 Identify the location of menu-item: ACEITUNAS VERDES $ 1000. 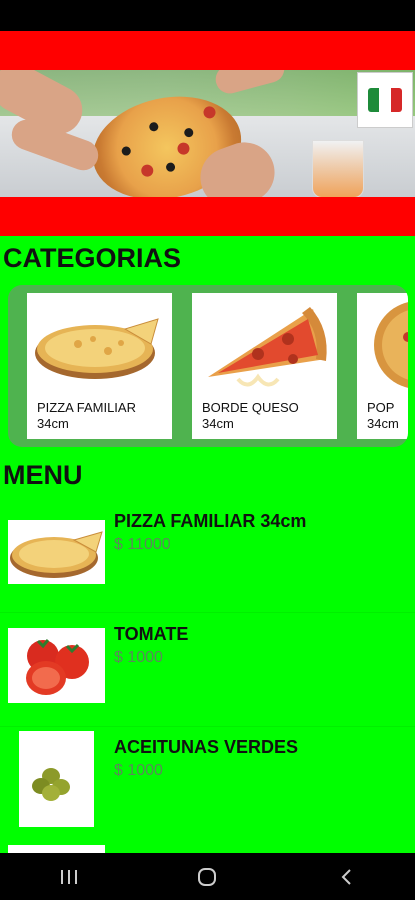
(207, 785).